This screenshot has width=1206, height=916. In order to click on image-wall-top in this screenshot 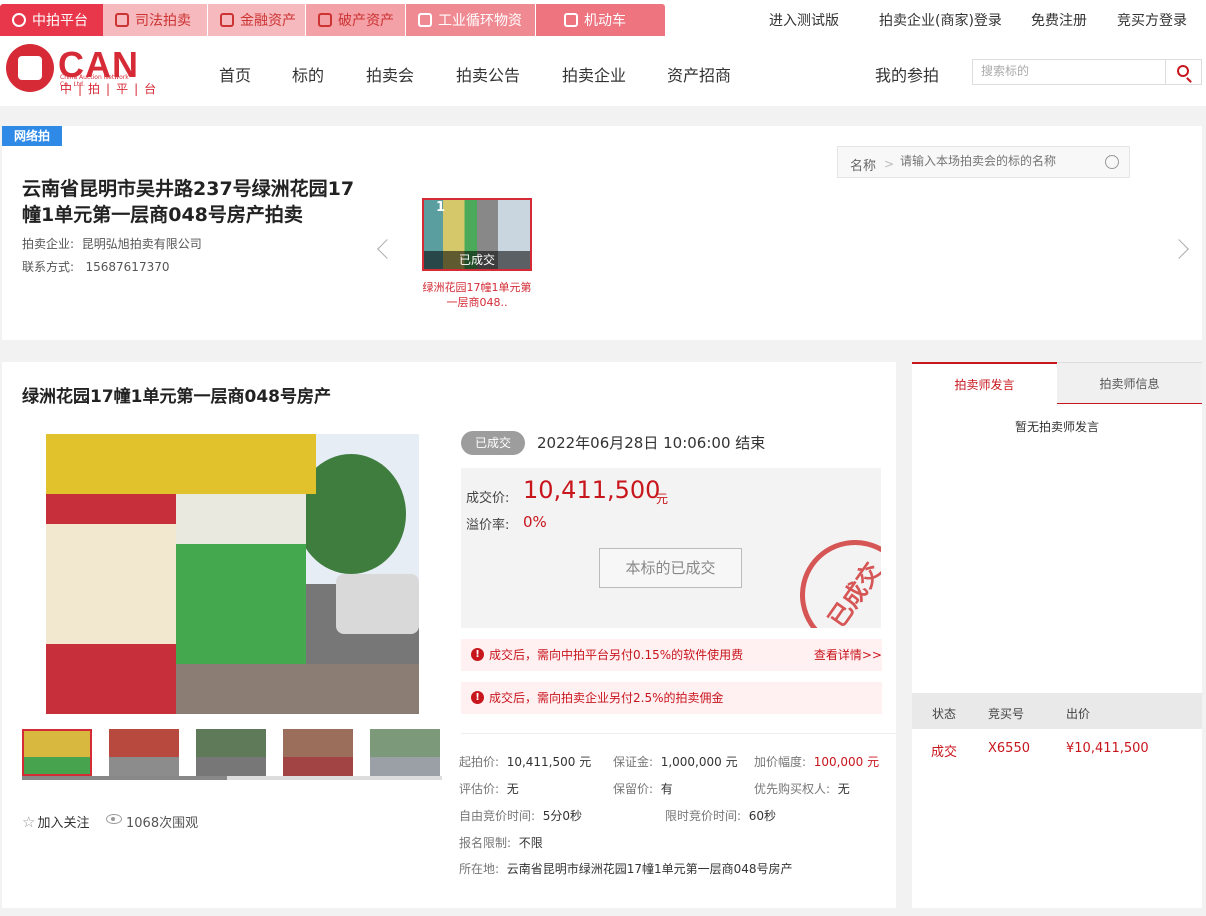, I will do `click(241, 519)`.